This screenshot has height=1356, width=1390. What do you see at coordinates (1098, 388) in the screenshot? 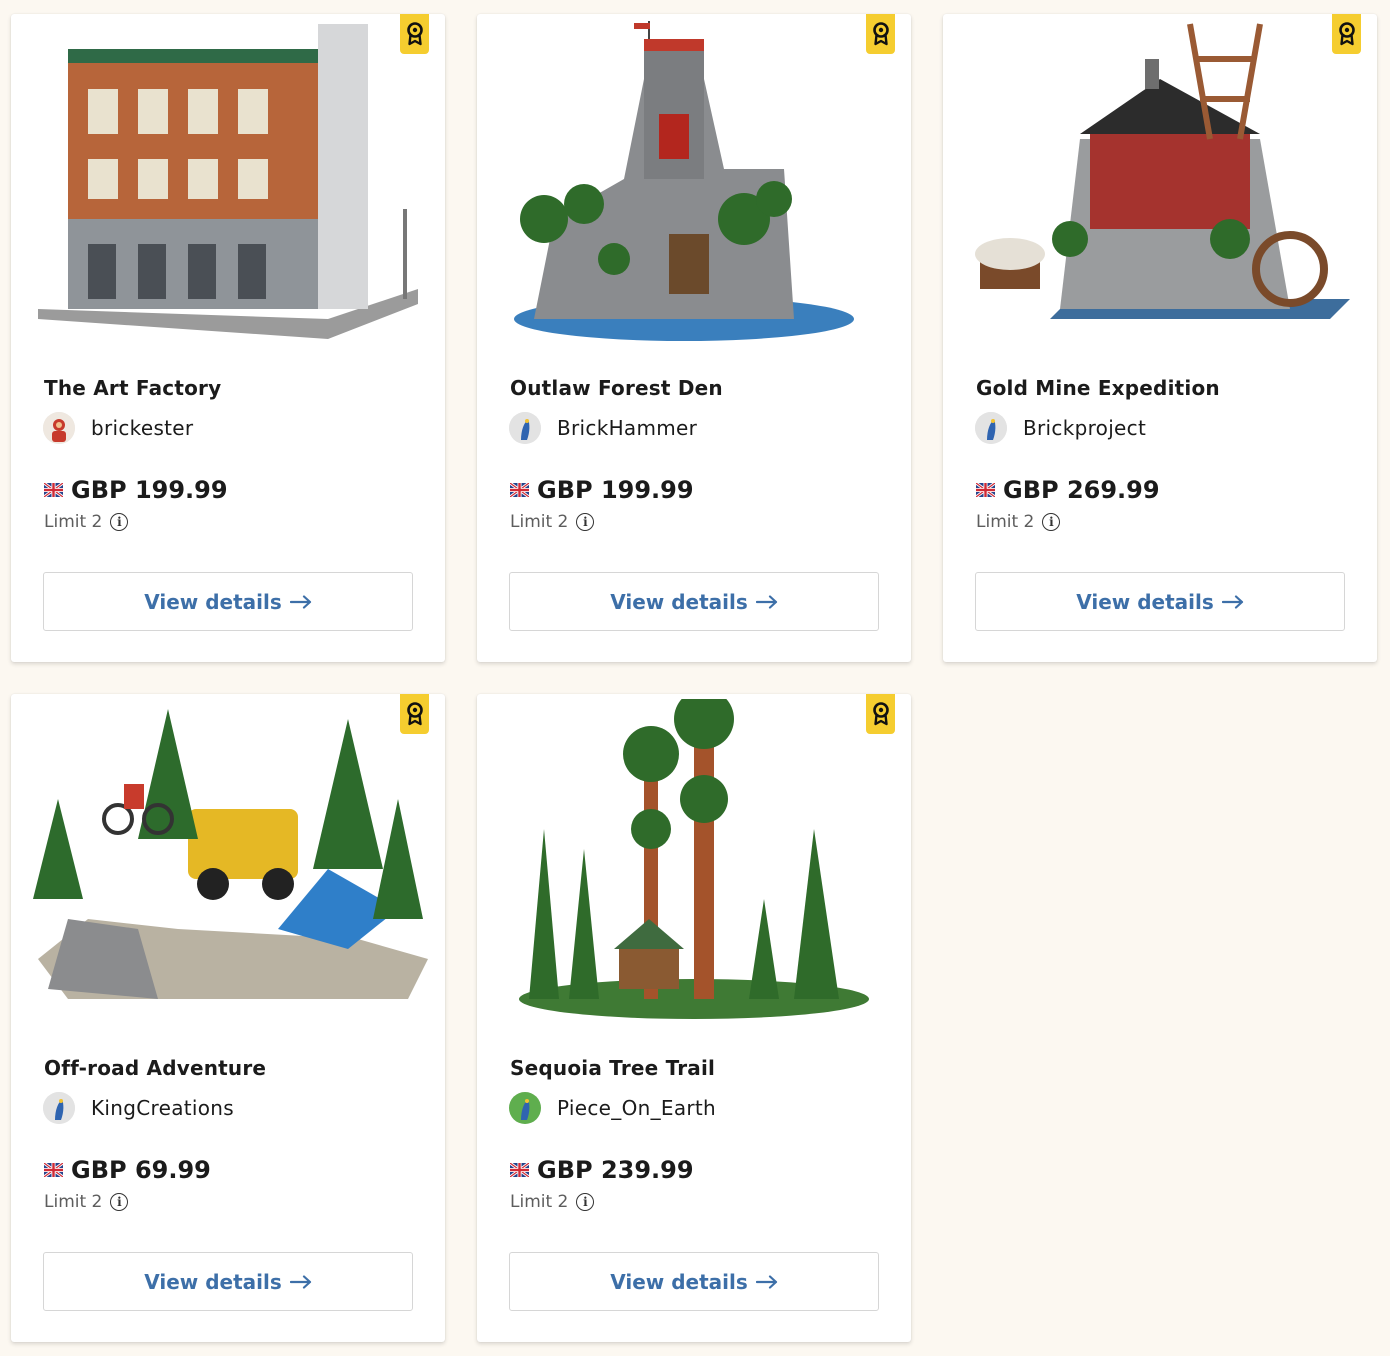
I see `product-title: Gold Mine Expedition` at bounding box center [1098, 388].